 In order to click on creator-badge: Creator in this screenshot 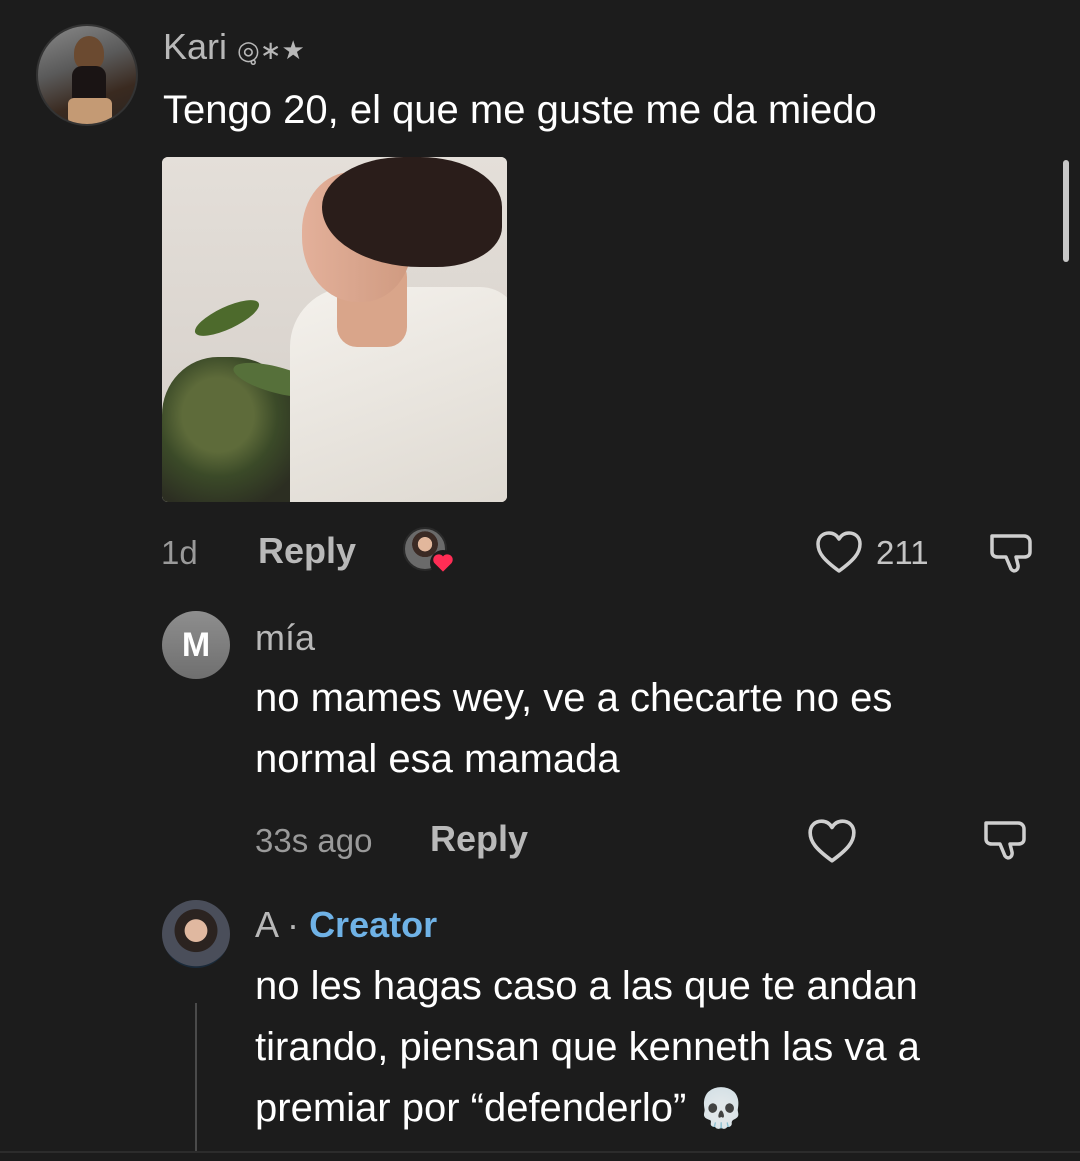, I will do `click(373, 924)`.